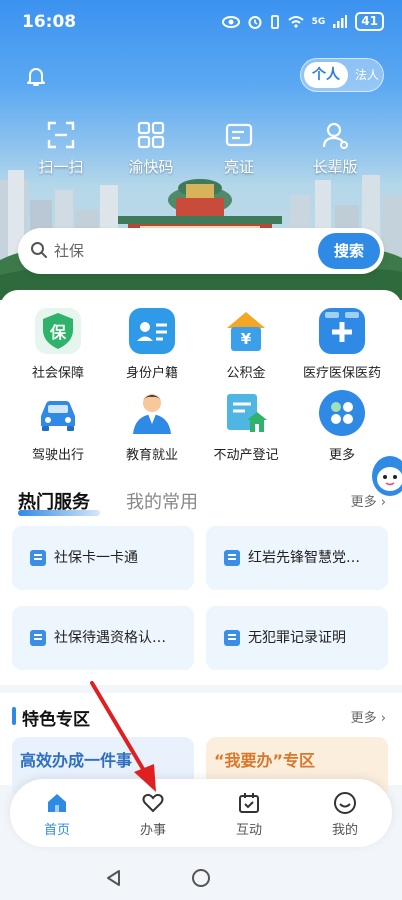 The height and width of the screenshot is (900, 402). I want to click on service-driving: 驾驶出行, so click(58, 426).